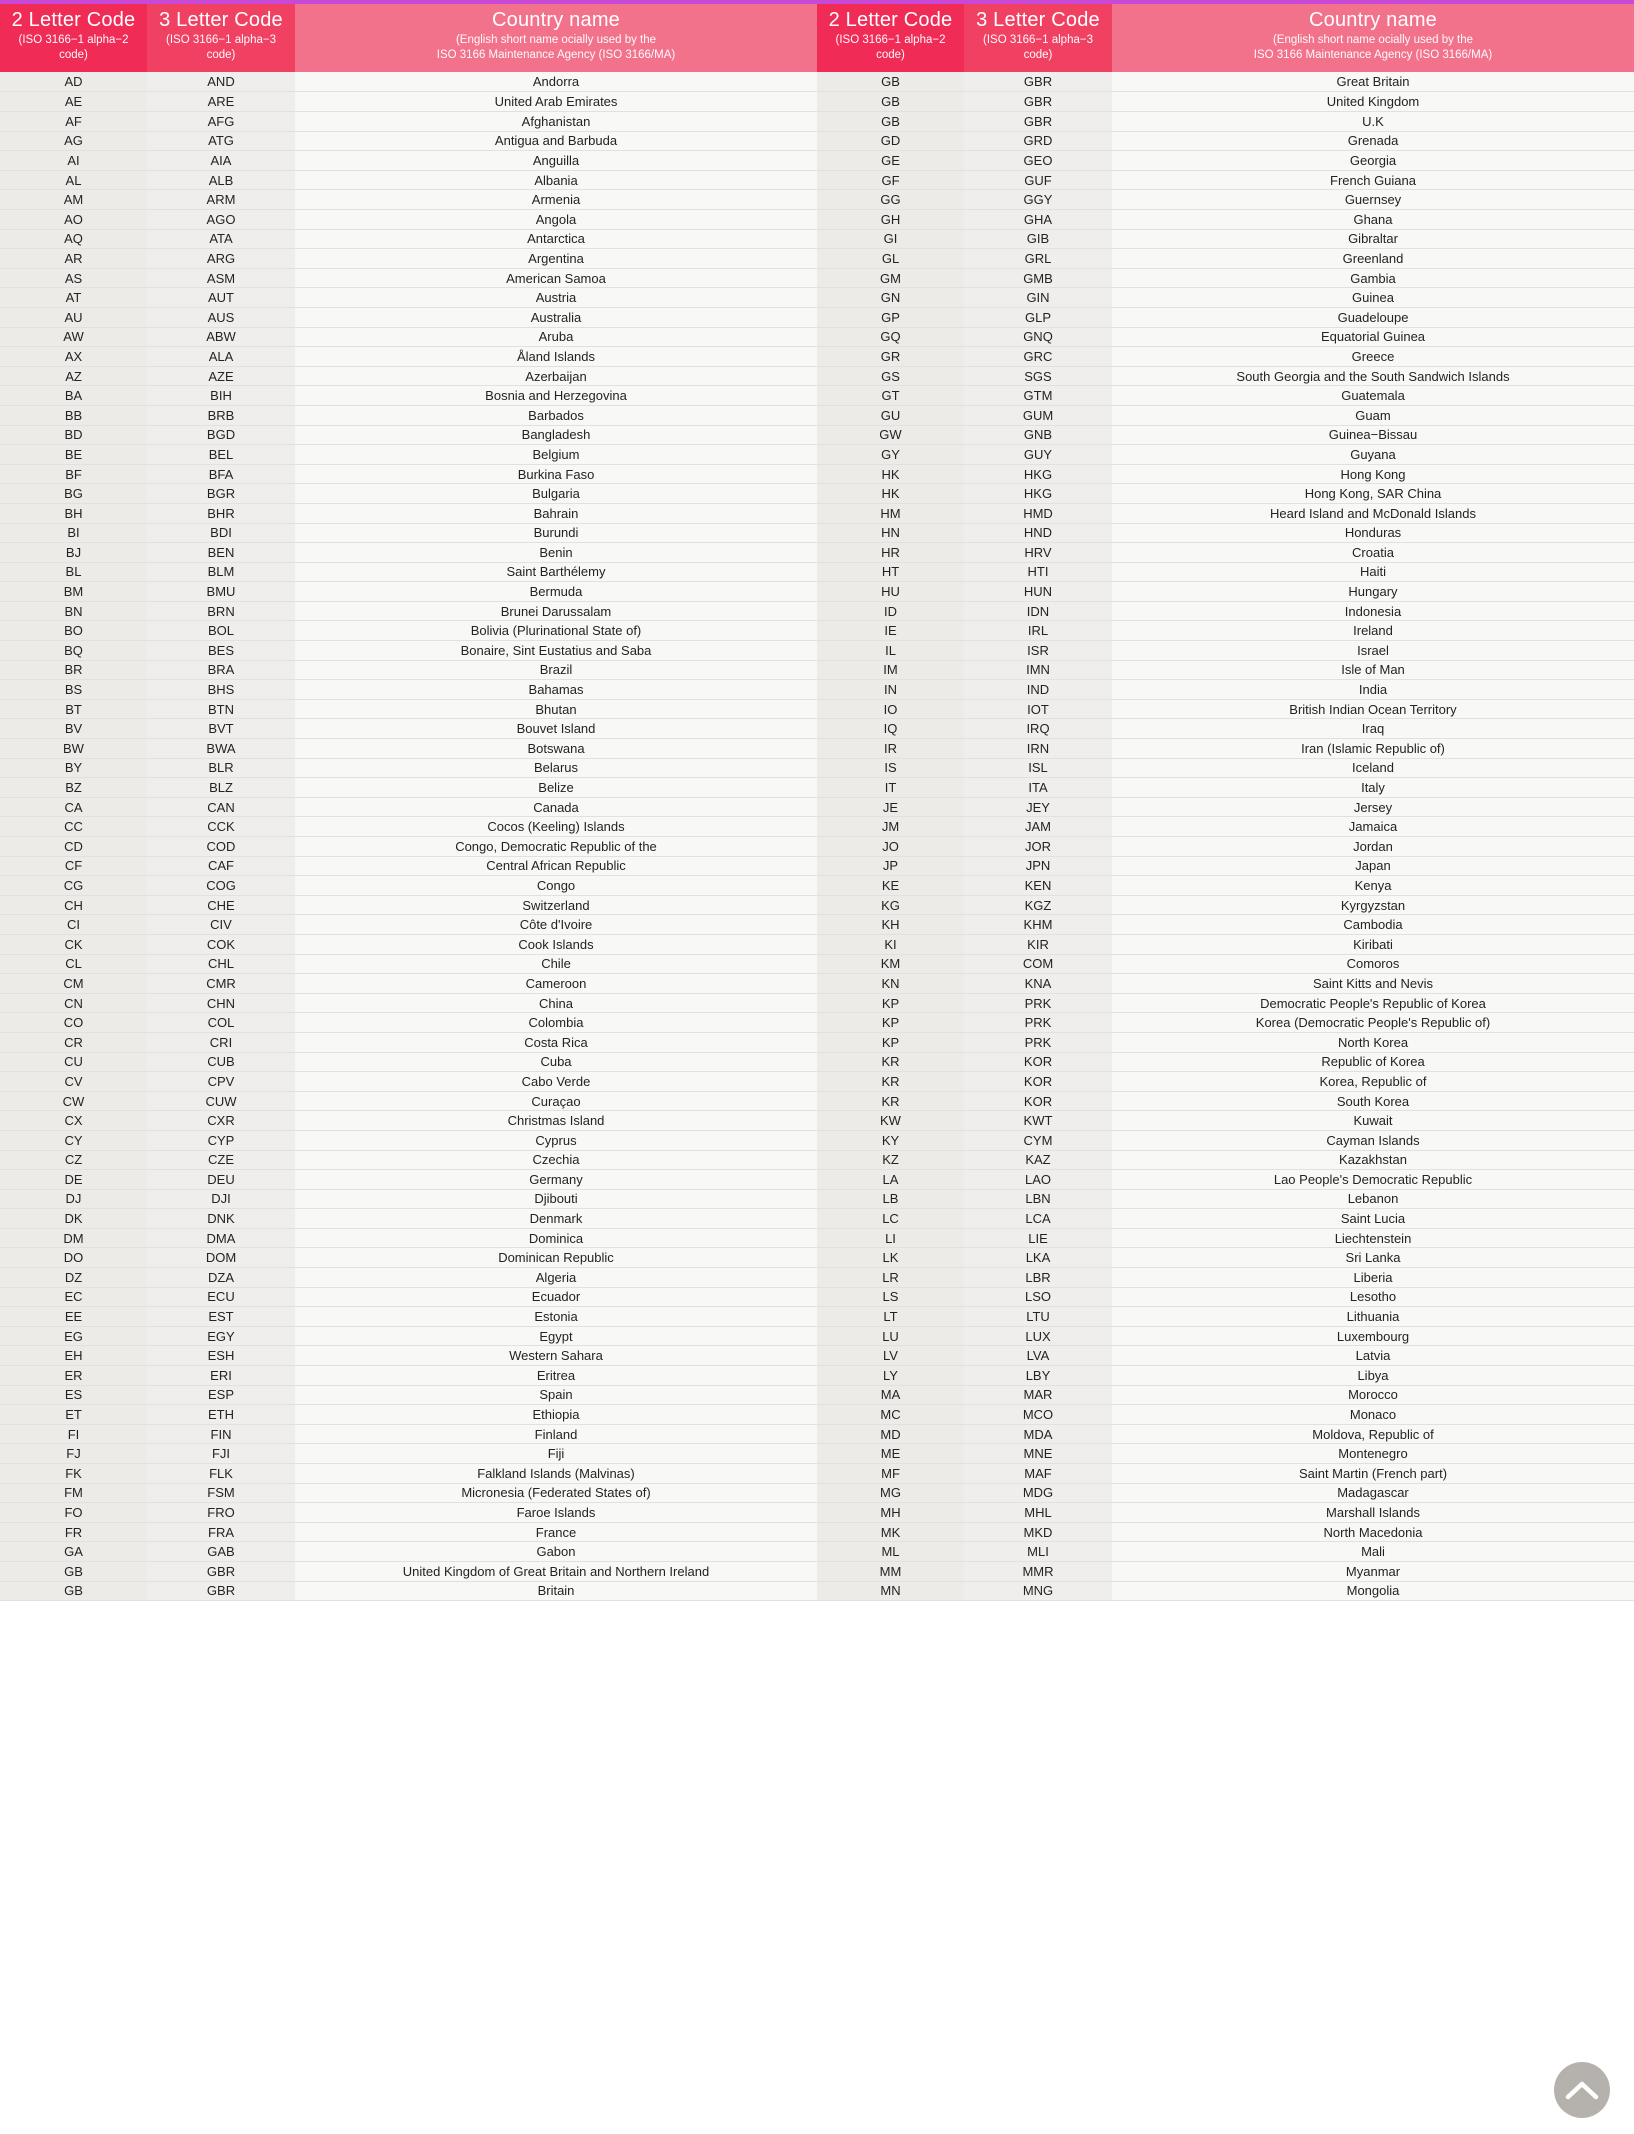 This screenshot has height=2134, width=1634. I want to click on cell-country-name: Bangladesh, so click(556, 435).